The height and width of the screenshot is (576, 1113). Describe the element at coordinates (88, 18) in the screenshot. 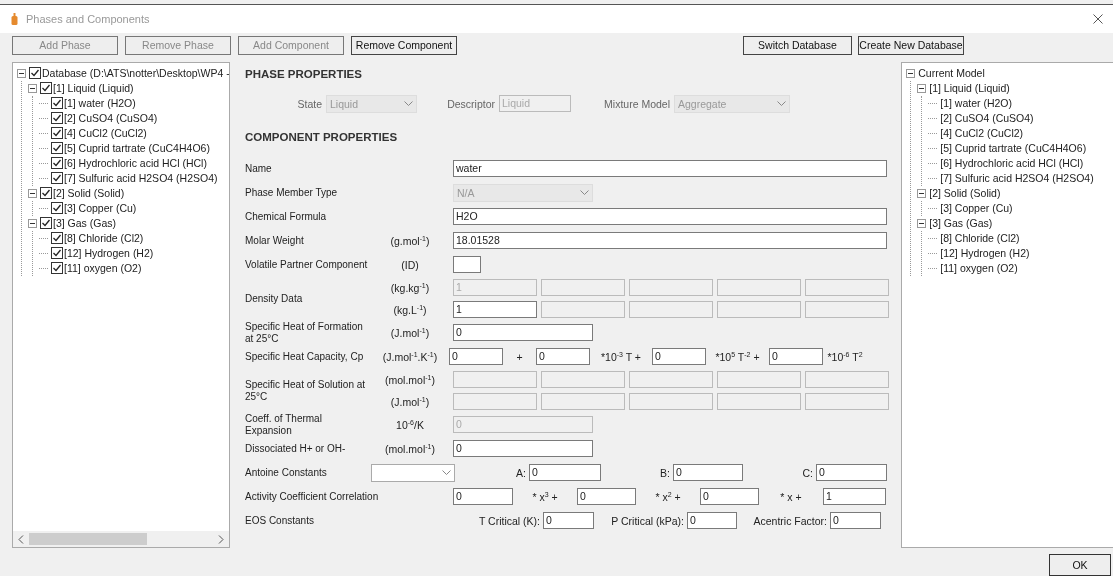

I see `window-title: Phases and Components` at that location.